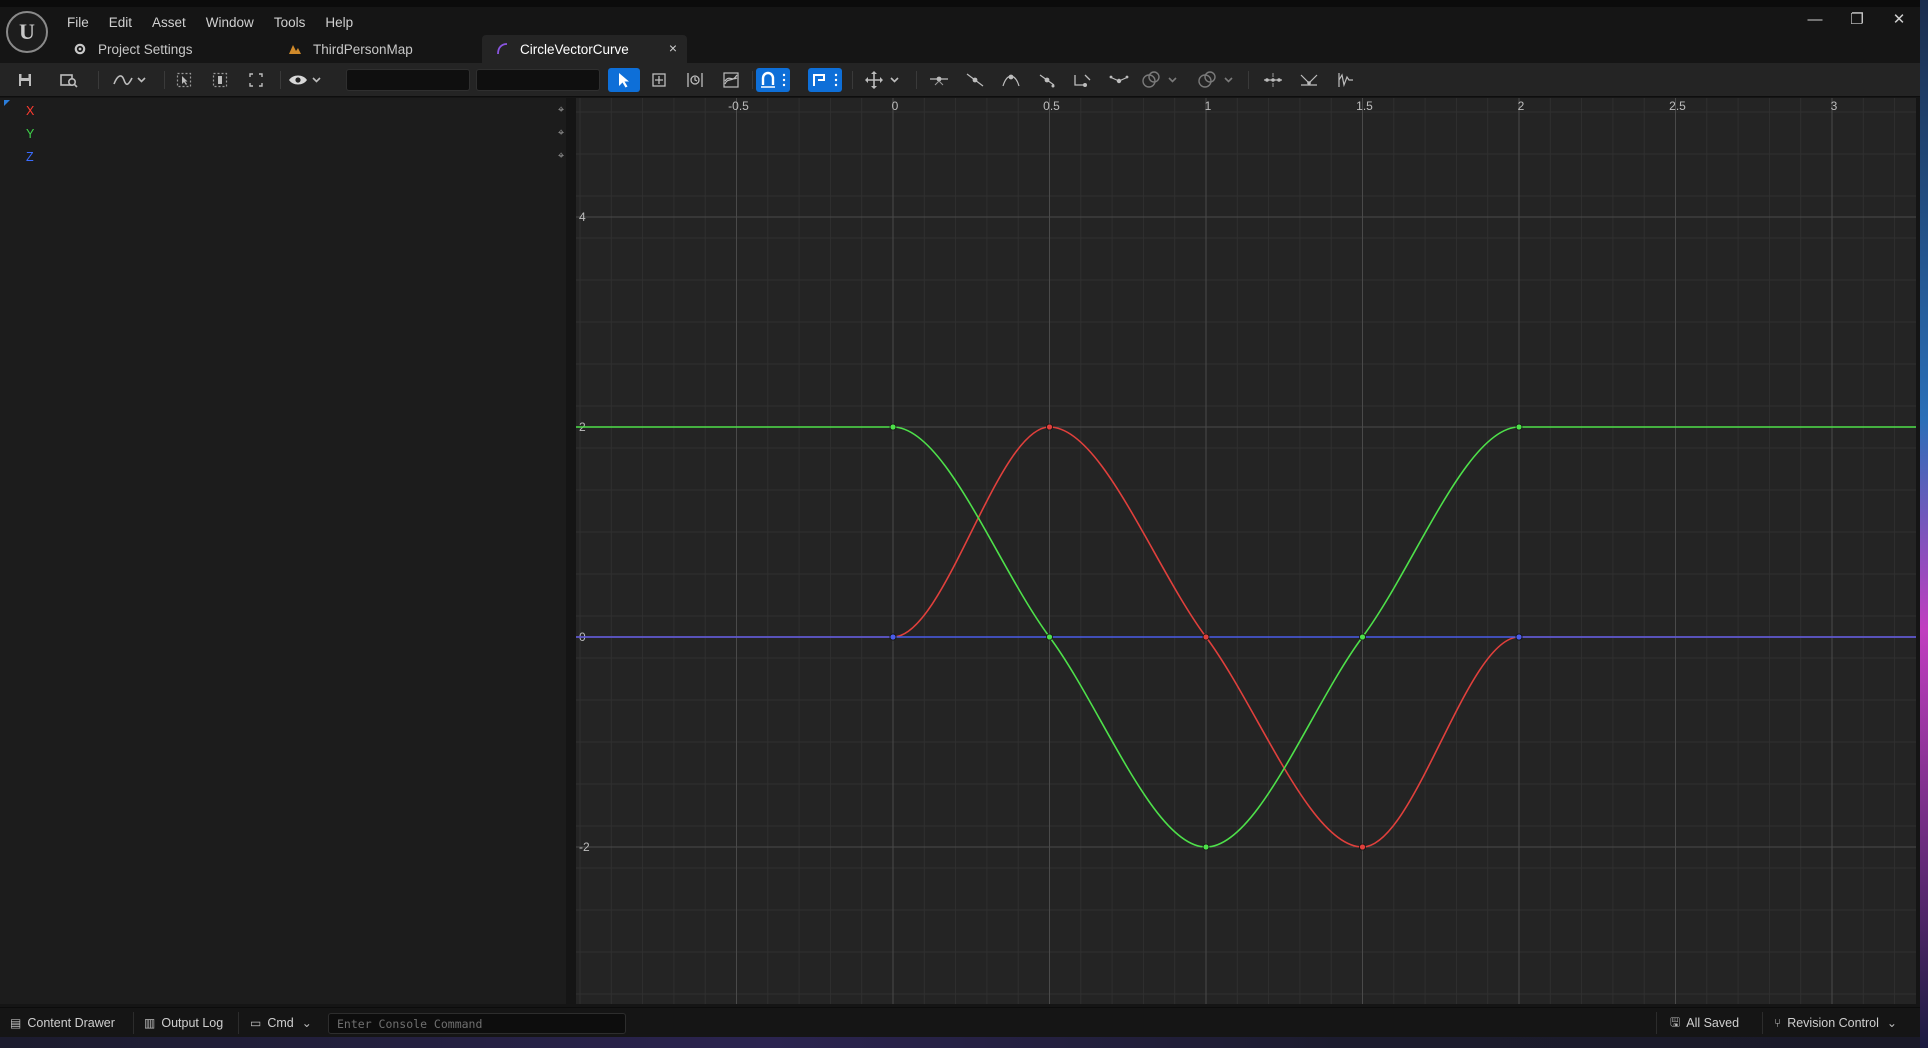 The height and width of the screenshot is (1048, 1928). Describe the element at coordinates (895, 106) in the screenshot. I see `x-tick-label: 0` at that location.